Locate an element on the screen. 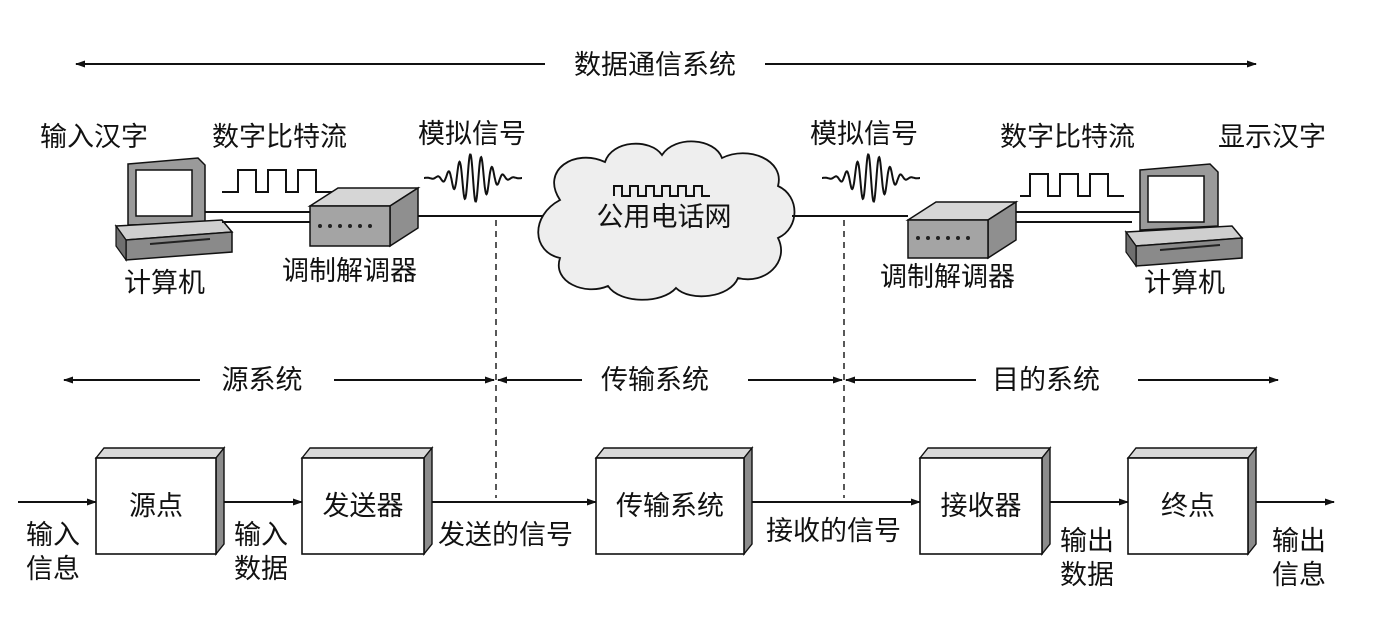 The image size is (1380, 644). box-receiver-label: 接收器 is located at coordinates (981, 506).